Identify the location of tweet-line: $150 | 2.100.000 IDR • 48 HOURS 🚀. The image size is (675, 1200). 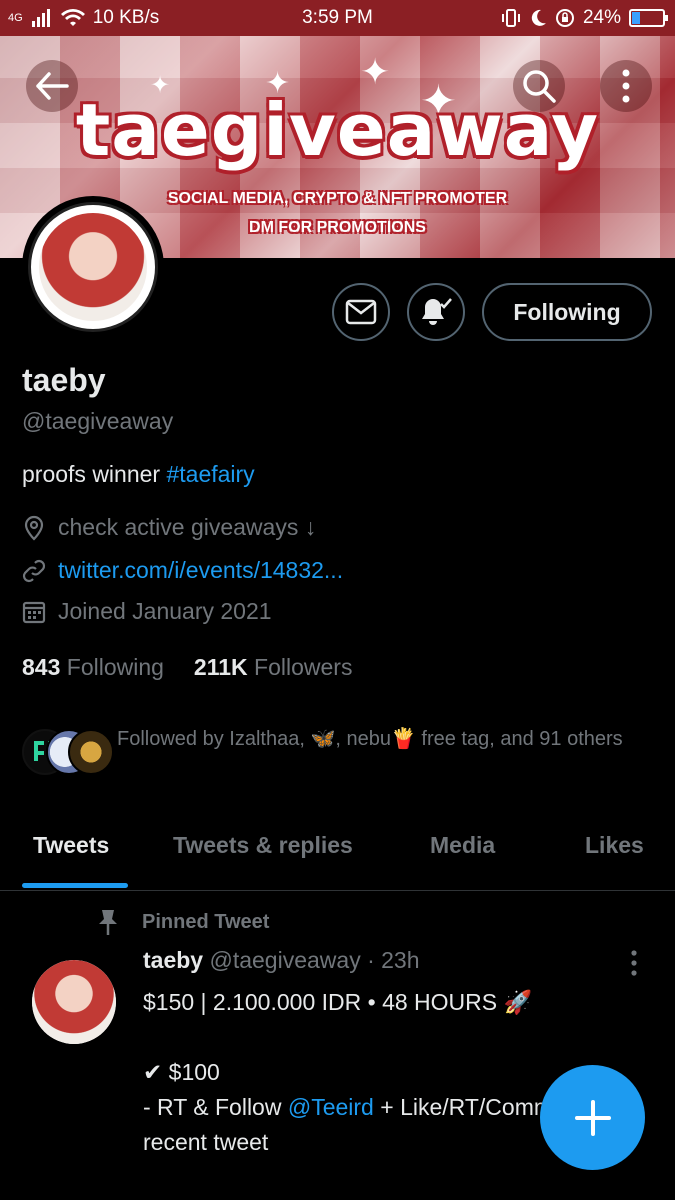
(338, 1002).